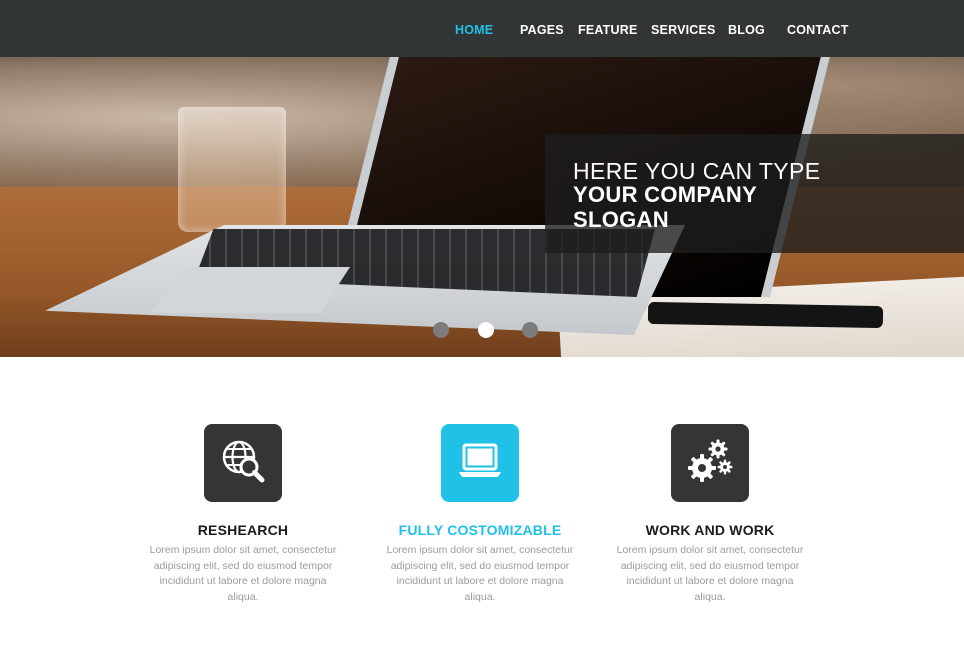  Describe the element at coordinates (608, 30) in the screenshot. I see `nav-feature: FEATURE` at that location.